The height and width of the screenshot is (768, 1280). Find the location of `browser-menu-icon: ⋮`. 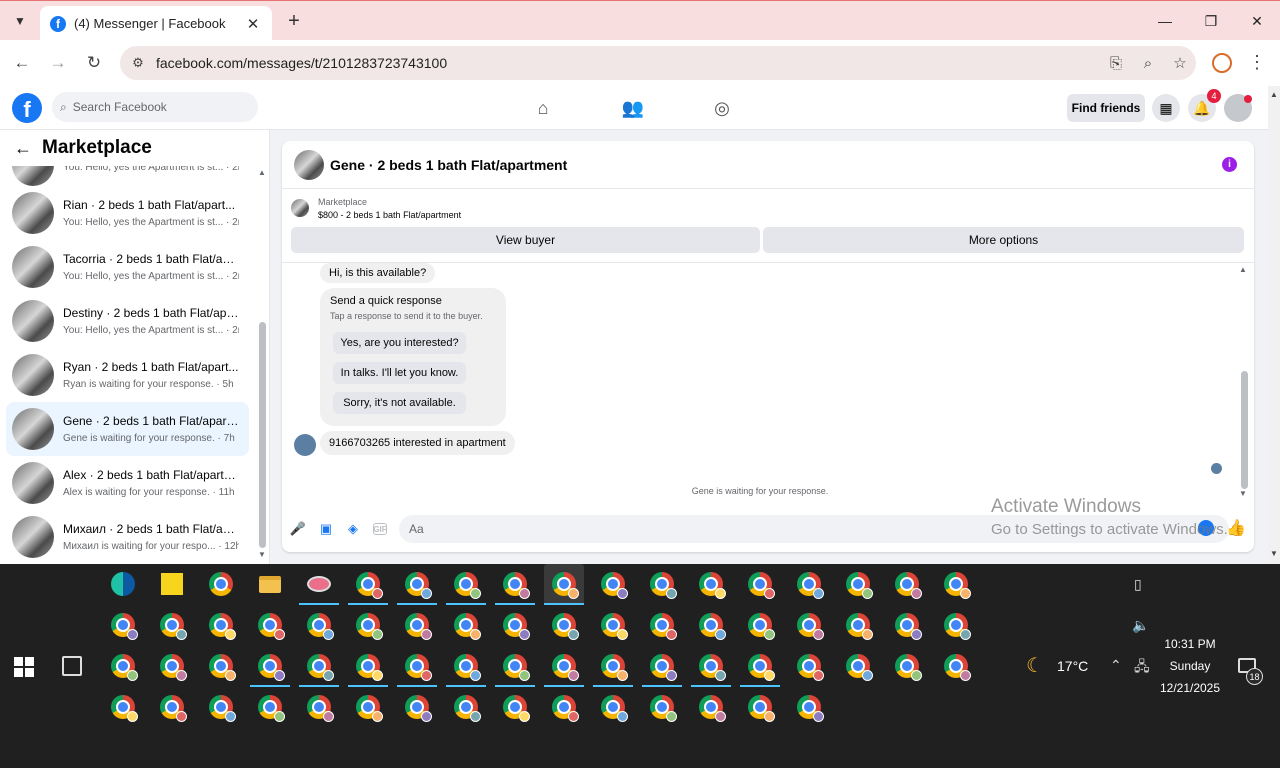

browser-menu-icon: ⋮ is located at coordinates (1257, 62).